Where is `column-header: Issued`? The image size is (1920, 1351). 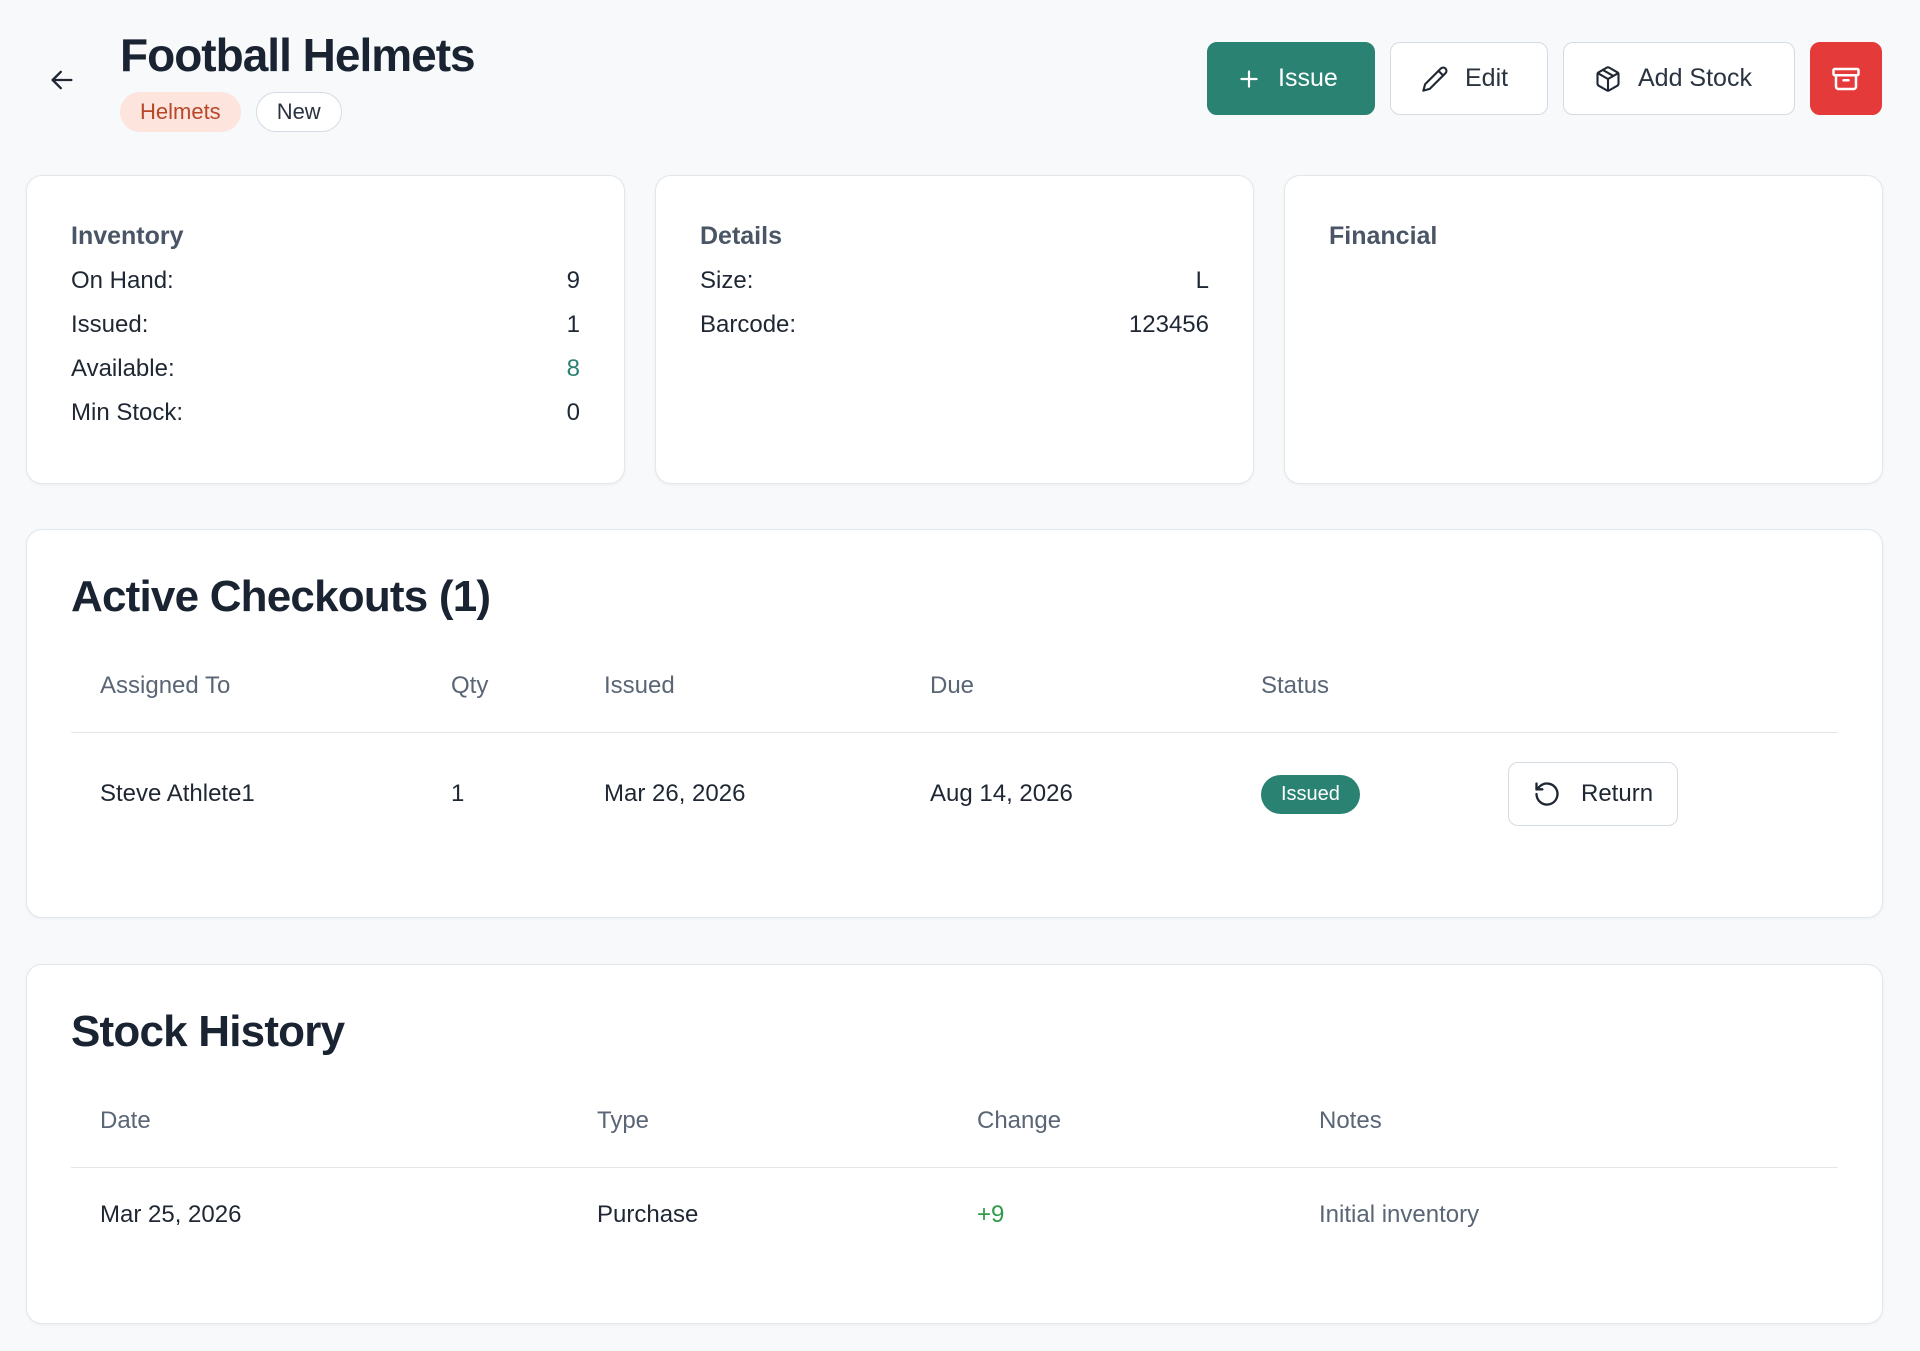
column-header: Issued is located at coordinates (738, 686).